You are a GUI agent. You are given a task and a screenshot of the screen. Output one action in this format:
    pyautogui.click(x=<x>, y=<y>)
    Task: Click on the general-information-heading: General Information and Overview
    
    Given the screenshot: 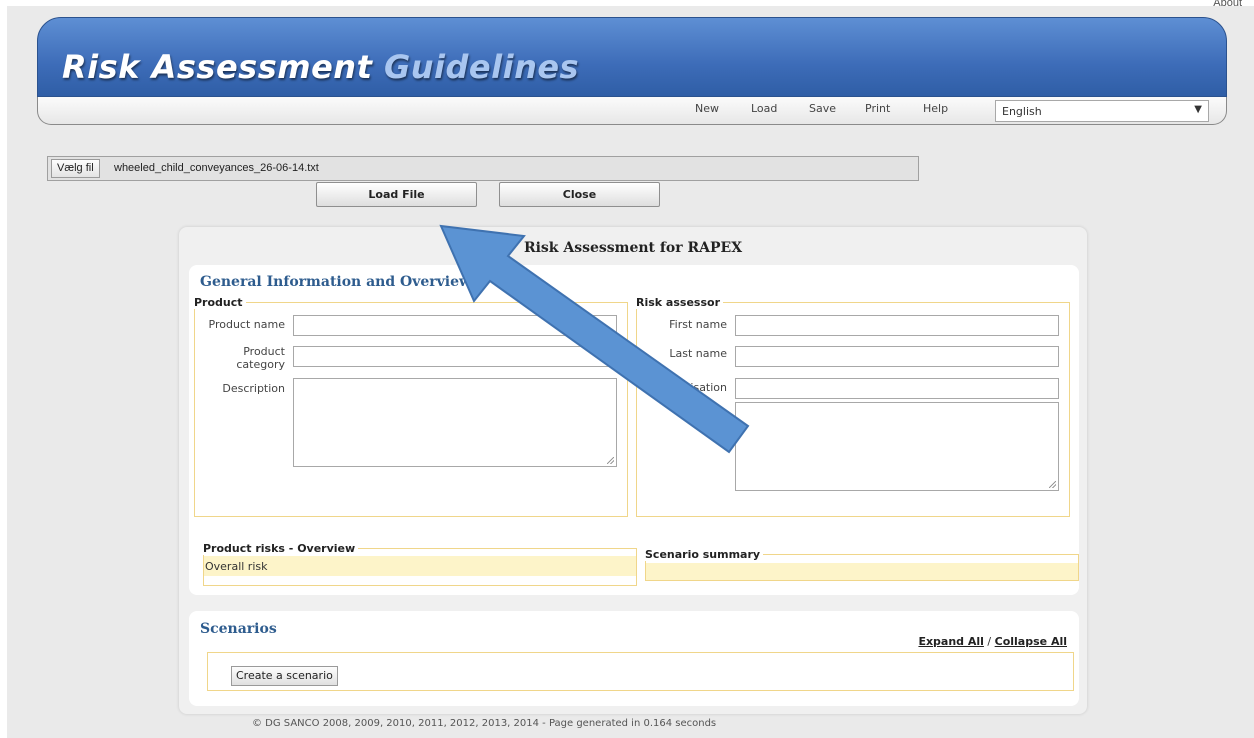 What is the action you would take?
    pyautogui.click(x=336, y=282)
    